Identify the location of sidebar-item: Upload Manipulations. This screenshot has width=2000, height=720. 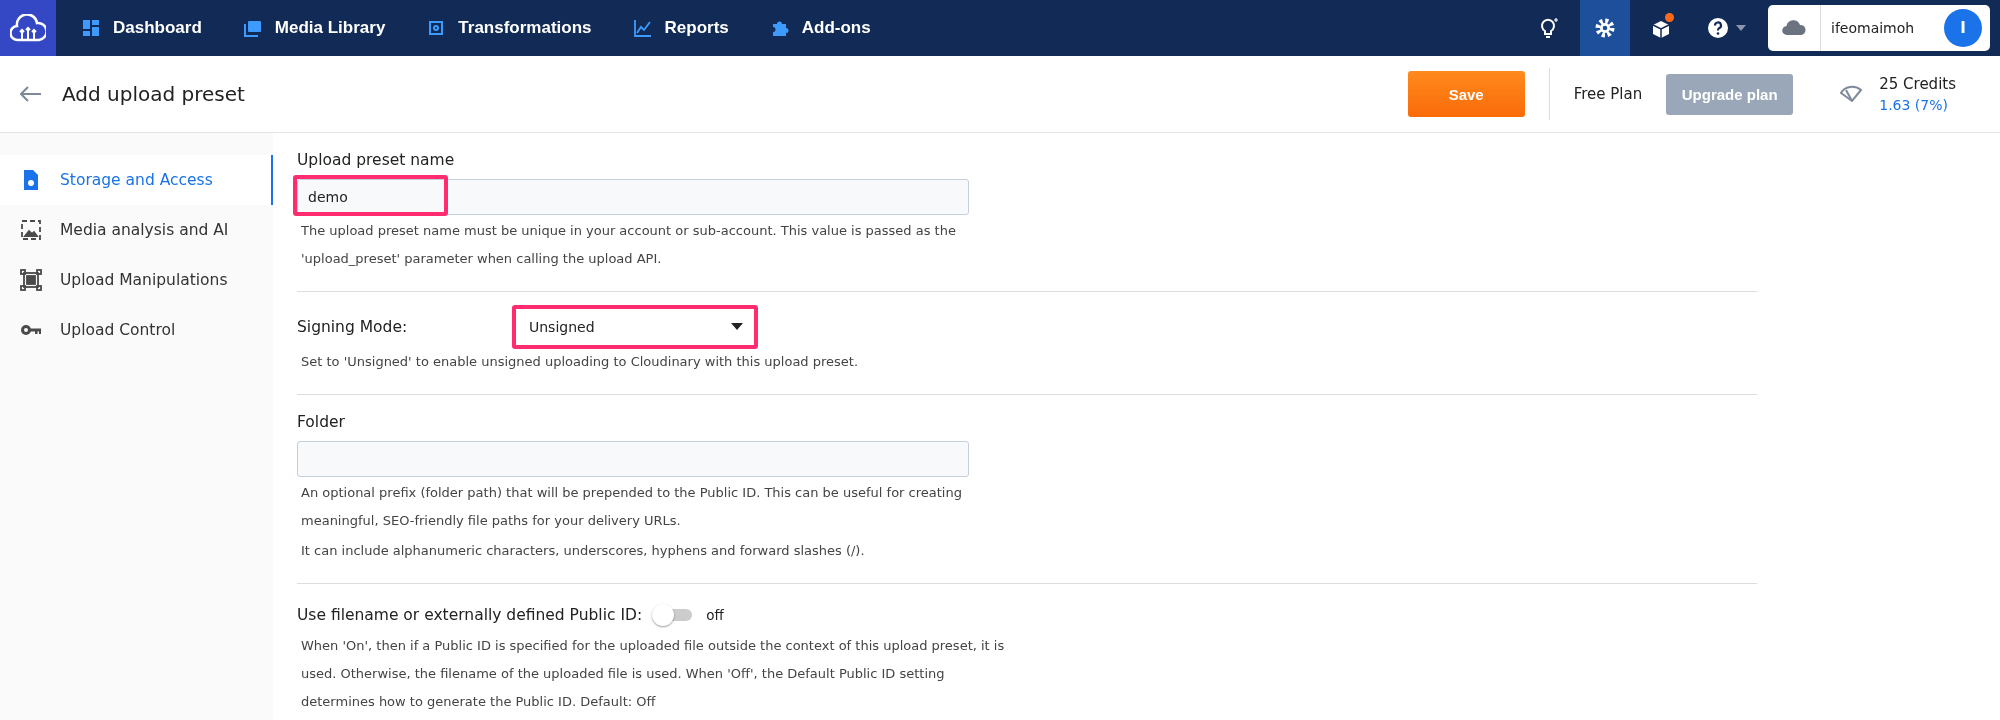
(136, 280).